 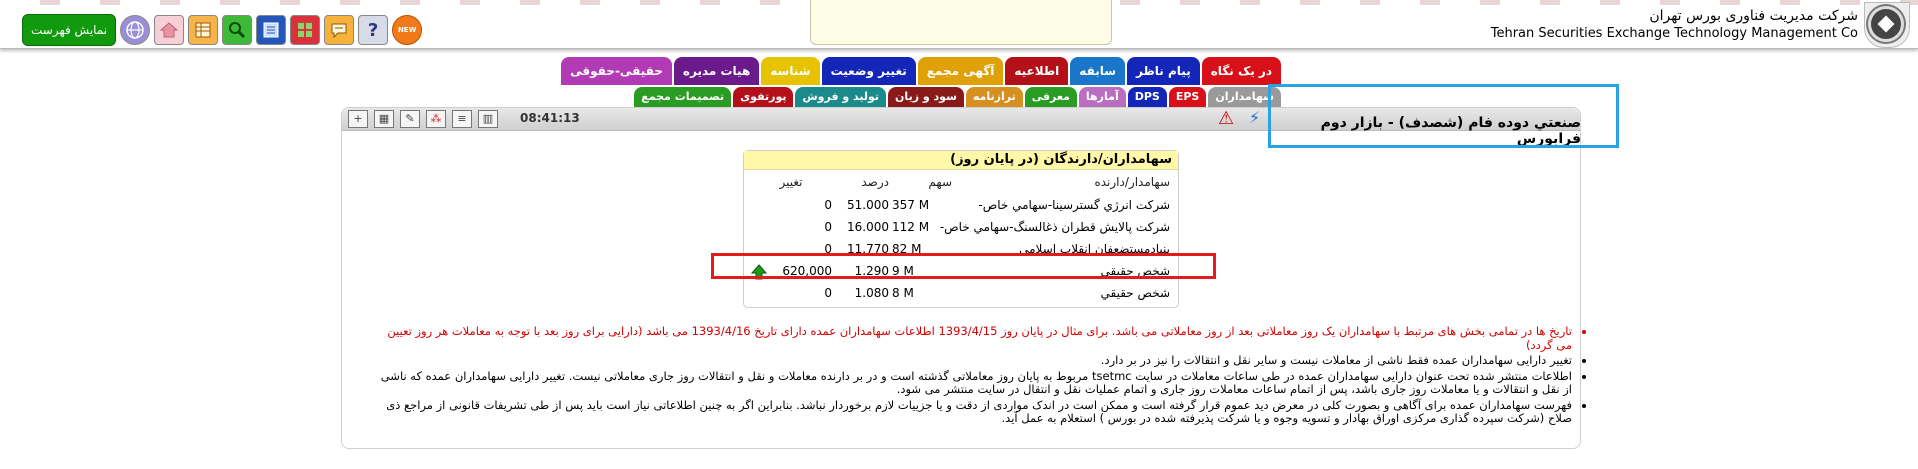 What do you see at coordinates (961, 293) in the screenshot?
I see `table-row: شخص حقيقي 8 M 1.080 0` at bounding box center [961, 293].